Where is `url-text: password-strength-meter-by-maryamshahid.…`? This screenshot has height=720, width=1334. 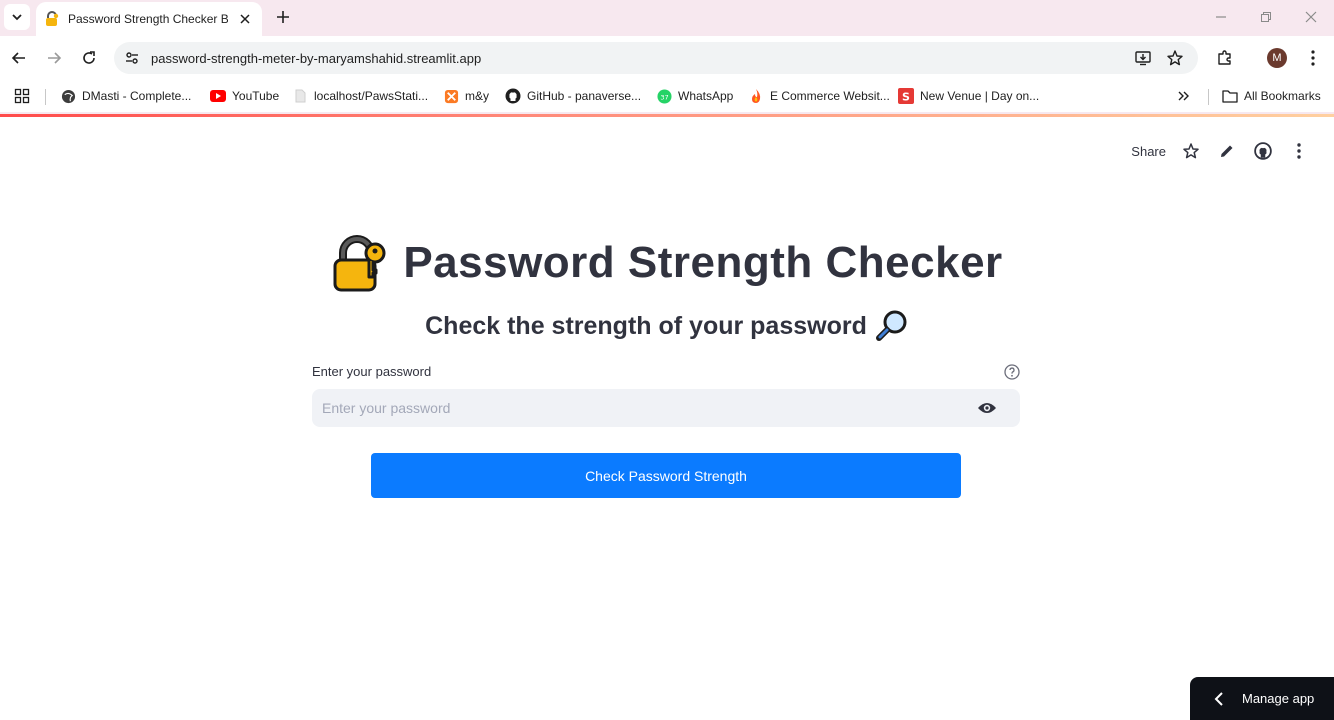 url-text: password-strength-meter-by-maryamshahid.… is located at coordinates (316, 58).